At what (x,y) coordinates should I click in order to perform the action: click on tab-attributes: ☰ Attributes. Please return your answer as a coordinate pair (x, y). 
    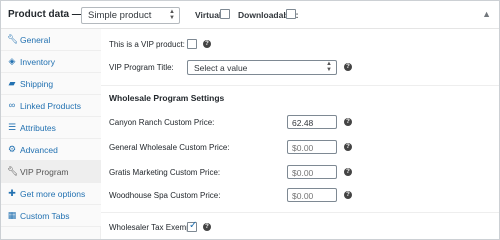
    Looking at the image, I should click on (51, 128).